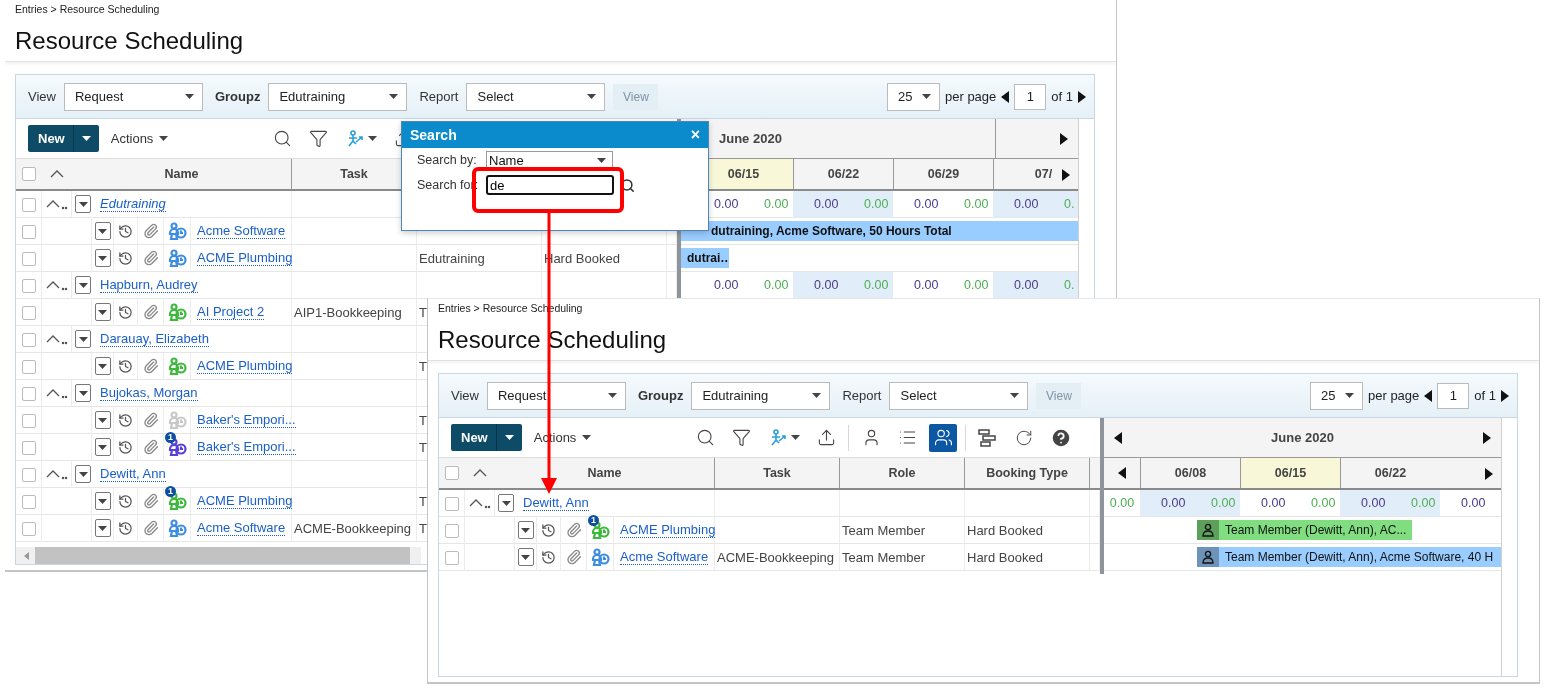 The height and width of the screenshot is (693, 1550). What do you see at coordinates (550, 185) in the screenshot?
I see `search-field: de` at bounding box center [550, 185].